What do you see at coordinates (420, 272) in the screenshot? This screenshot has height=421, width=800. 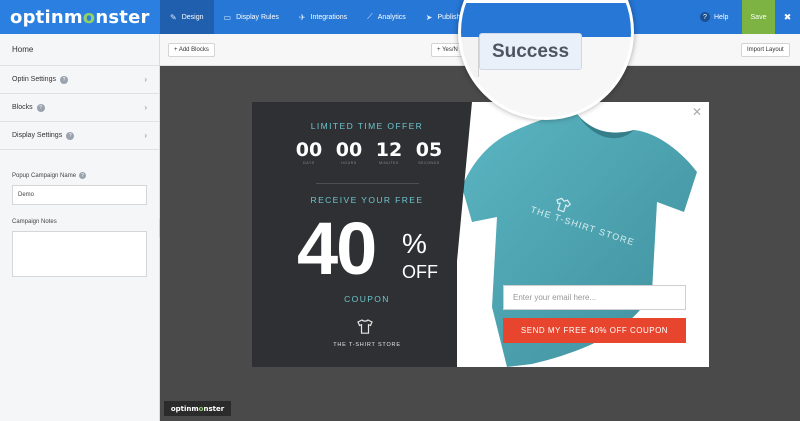 I see `off-text: OFF` at bounding box center [420, 272].